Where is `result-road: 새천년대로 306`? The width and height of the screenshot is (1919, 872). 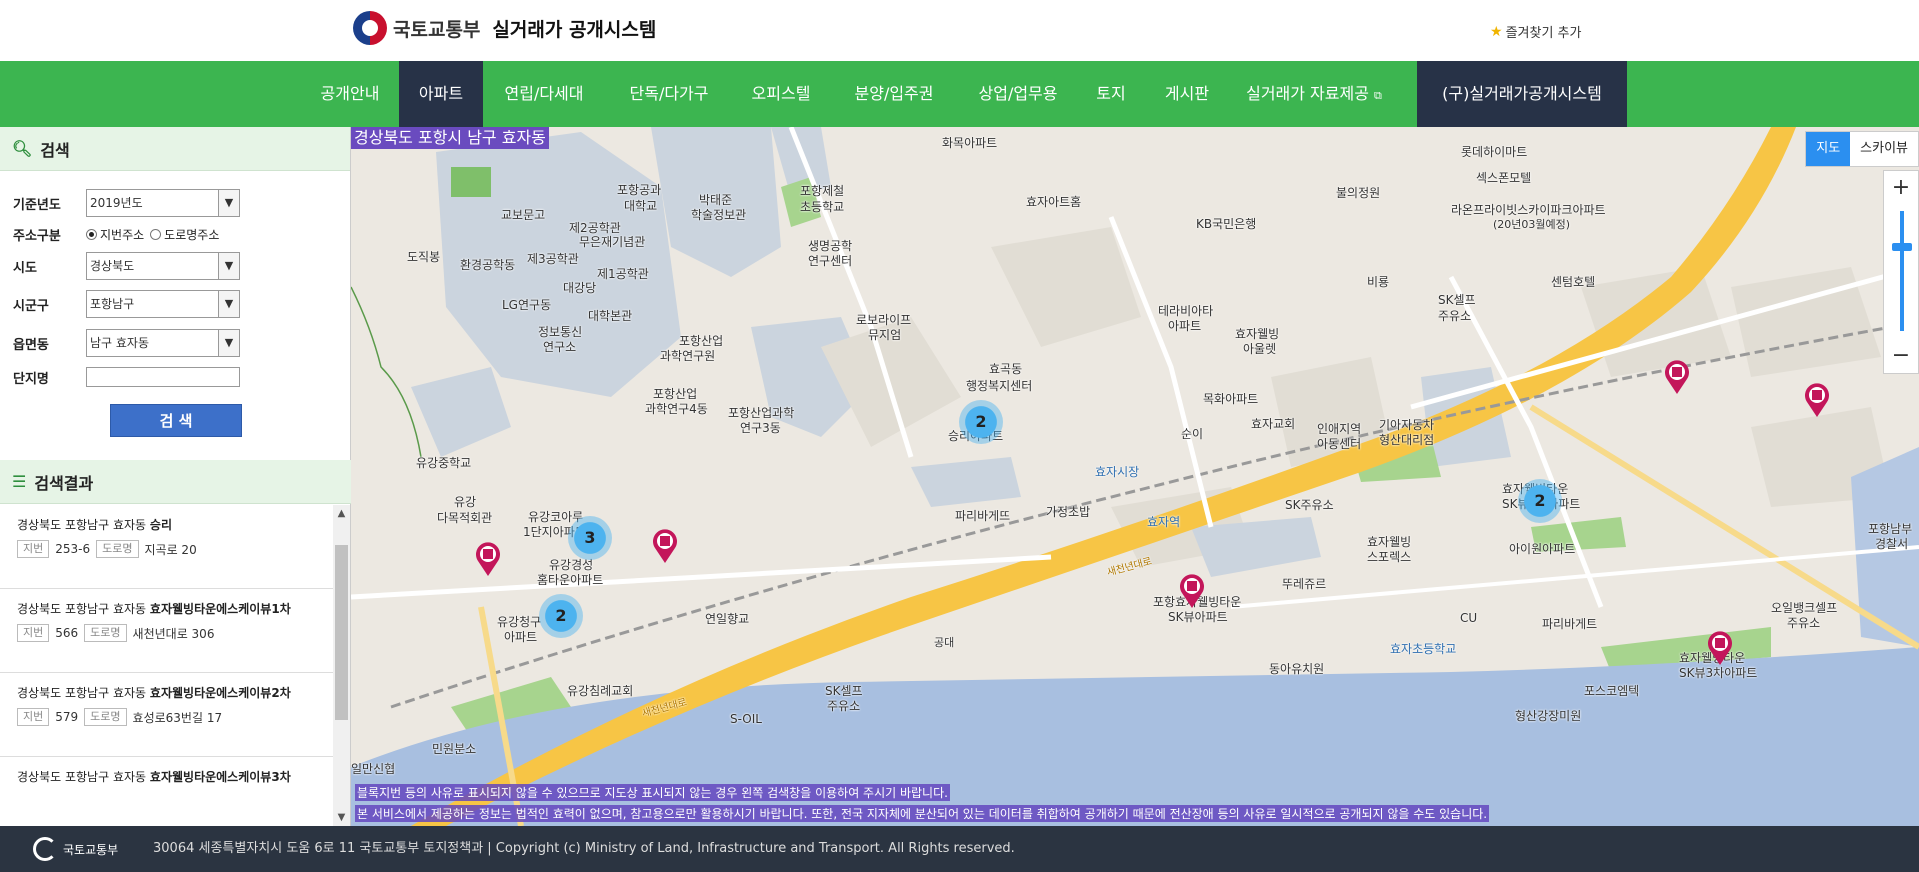 result-road: 새천년대로 306 is located at coordinates (173, 633).